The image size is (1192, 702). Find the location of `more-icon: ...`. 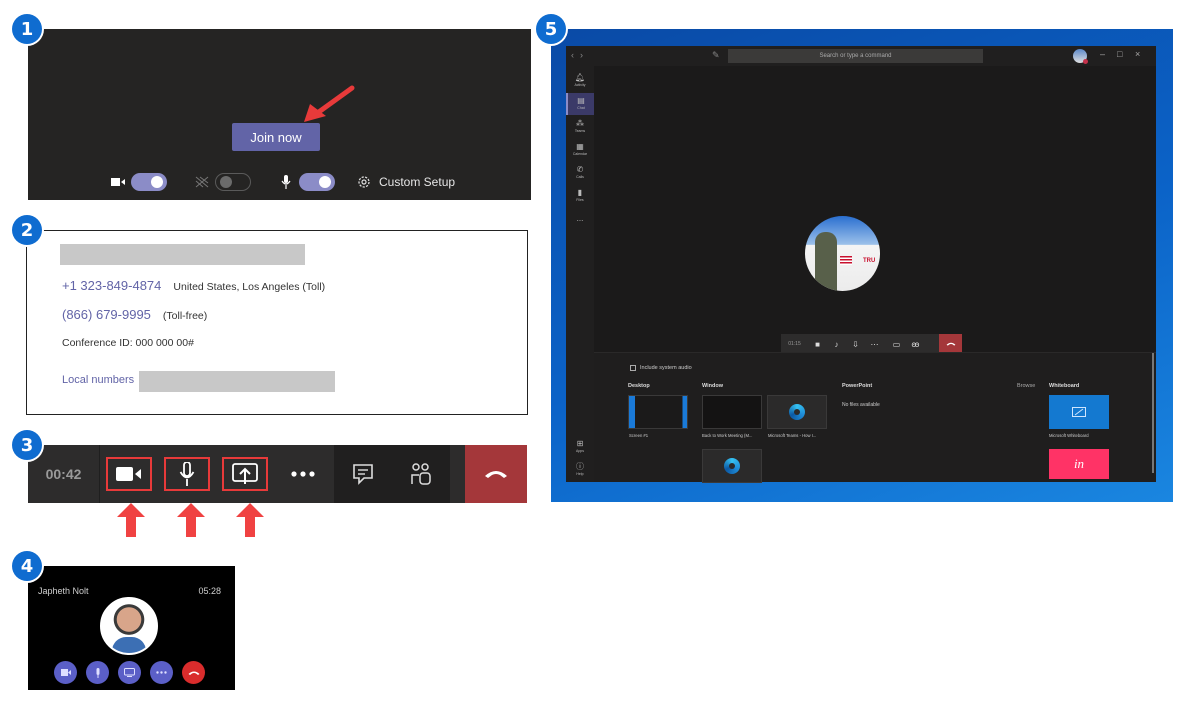

more-icon: ... is located at coordinates (580, 218).